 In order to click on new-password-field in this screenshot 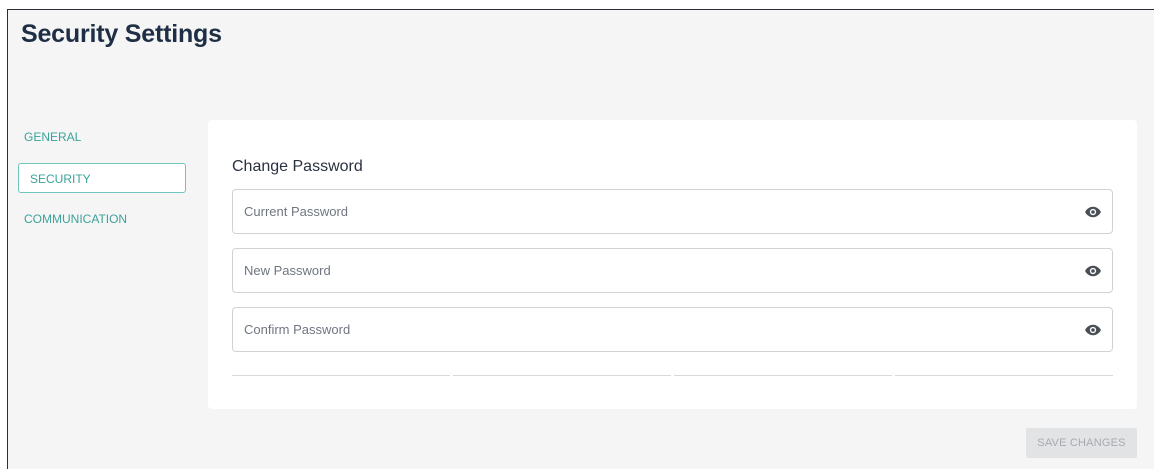, I will do `click(672, 270)`.